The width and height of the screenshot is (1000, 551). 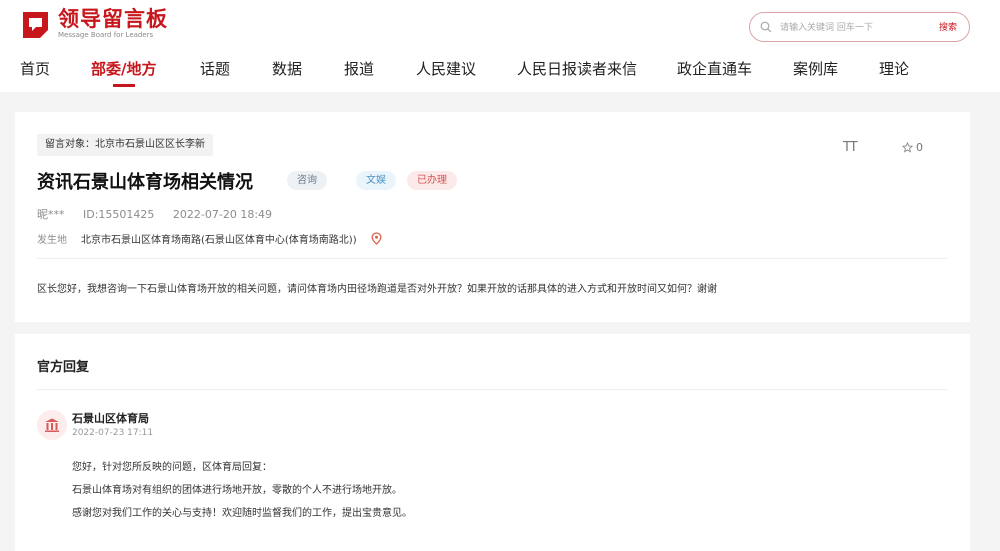 I want to click on search-button: 搜索, so click(x=948, y=26).